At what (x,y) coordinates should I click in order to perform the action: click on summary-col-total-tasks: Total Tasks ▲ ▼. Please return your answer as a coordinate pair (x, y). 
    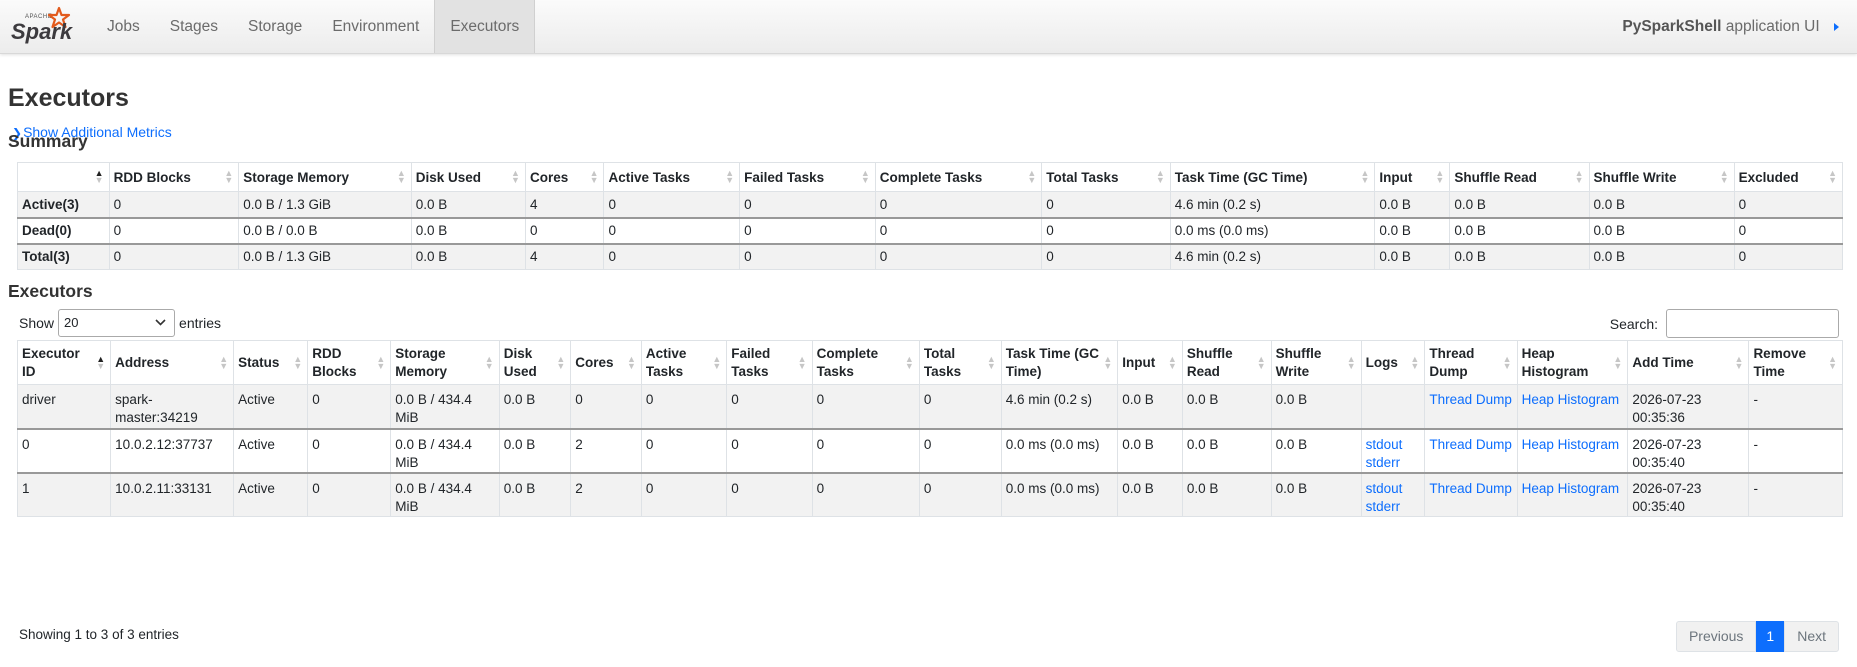
    Looking at the image, I should click on (1106, 177).